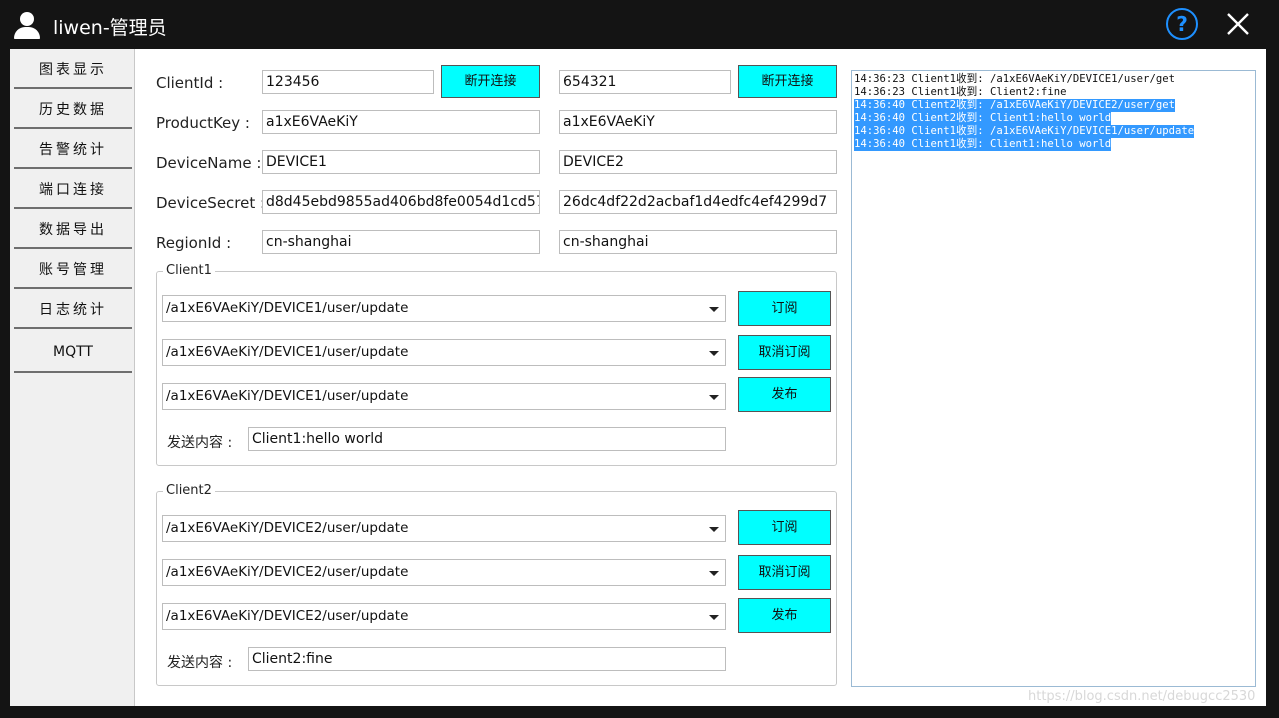 This screenshot has width=1279, height=718. I want to click on device-secret-label: DeviceSecret :, so click(211, 203).